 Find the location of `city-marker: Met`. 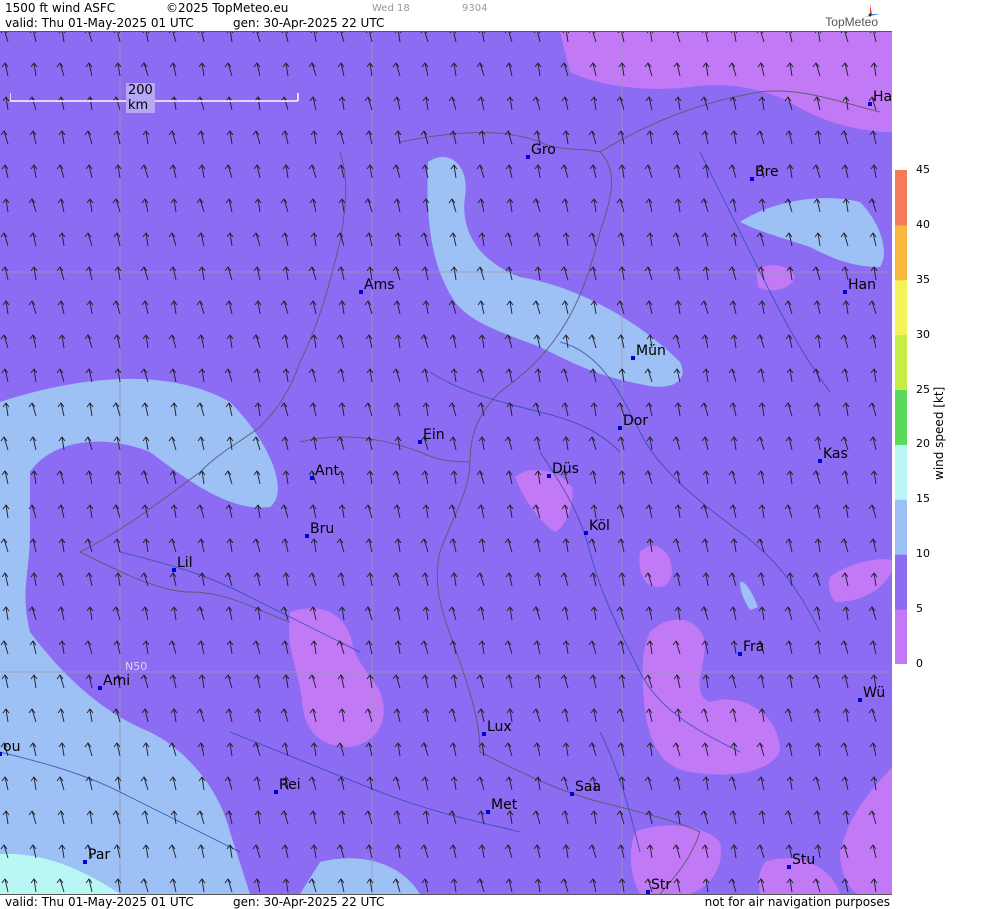

city-marker: Met is located at coordinates (502, 805).